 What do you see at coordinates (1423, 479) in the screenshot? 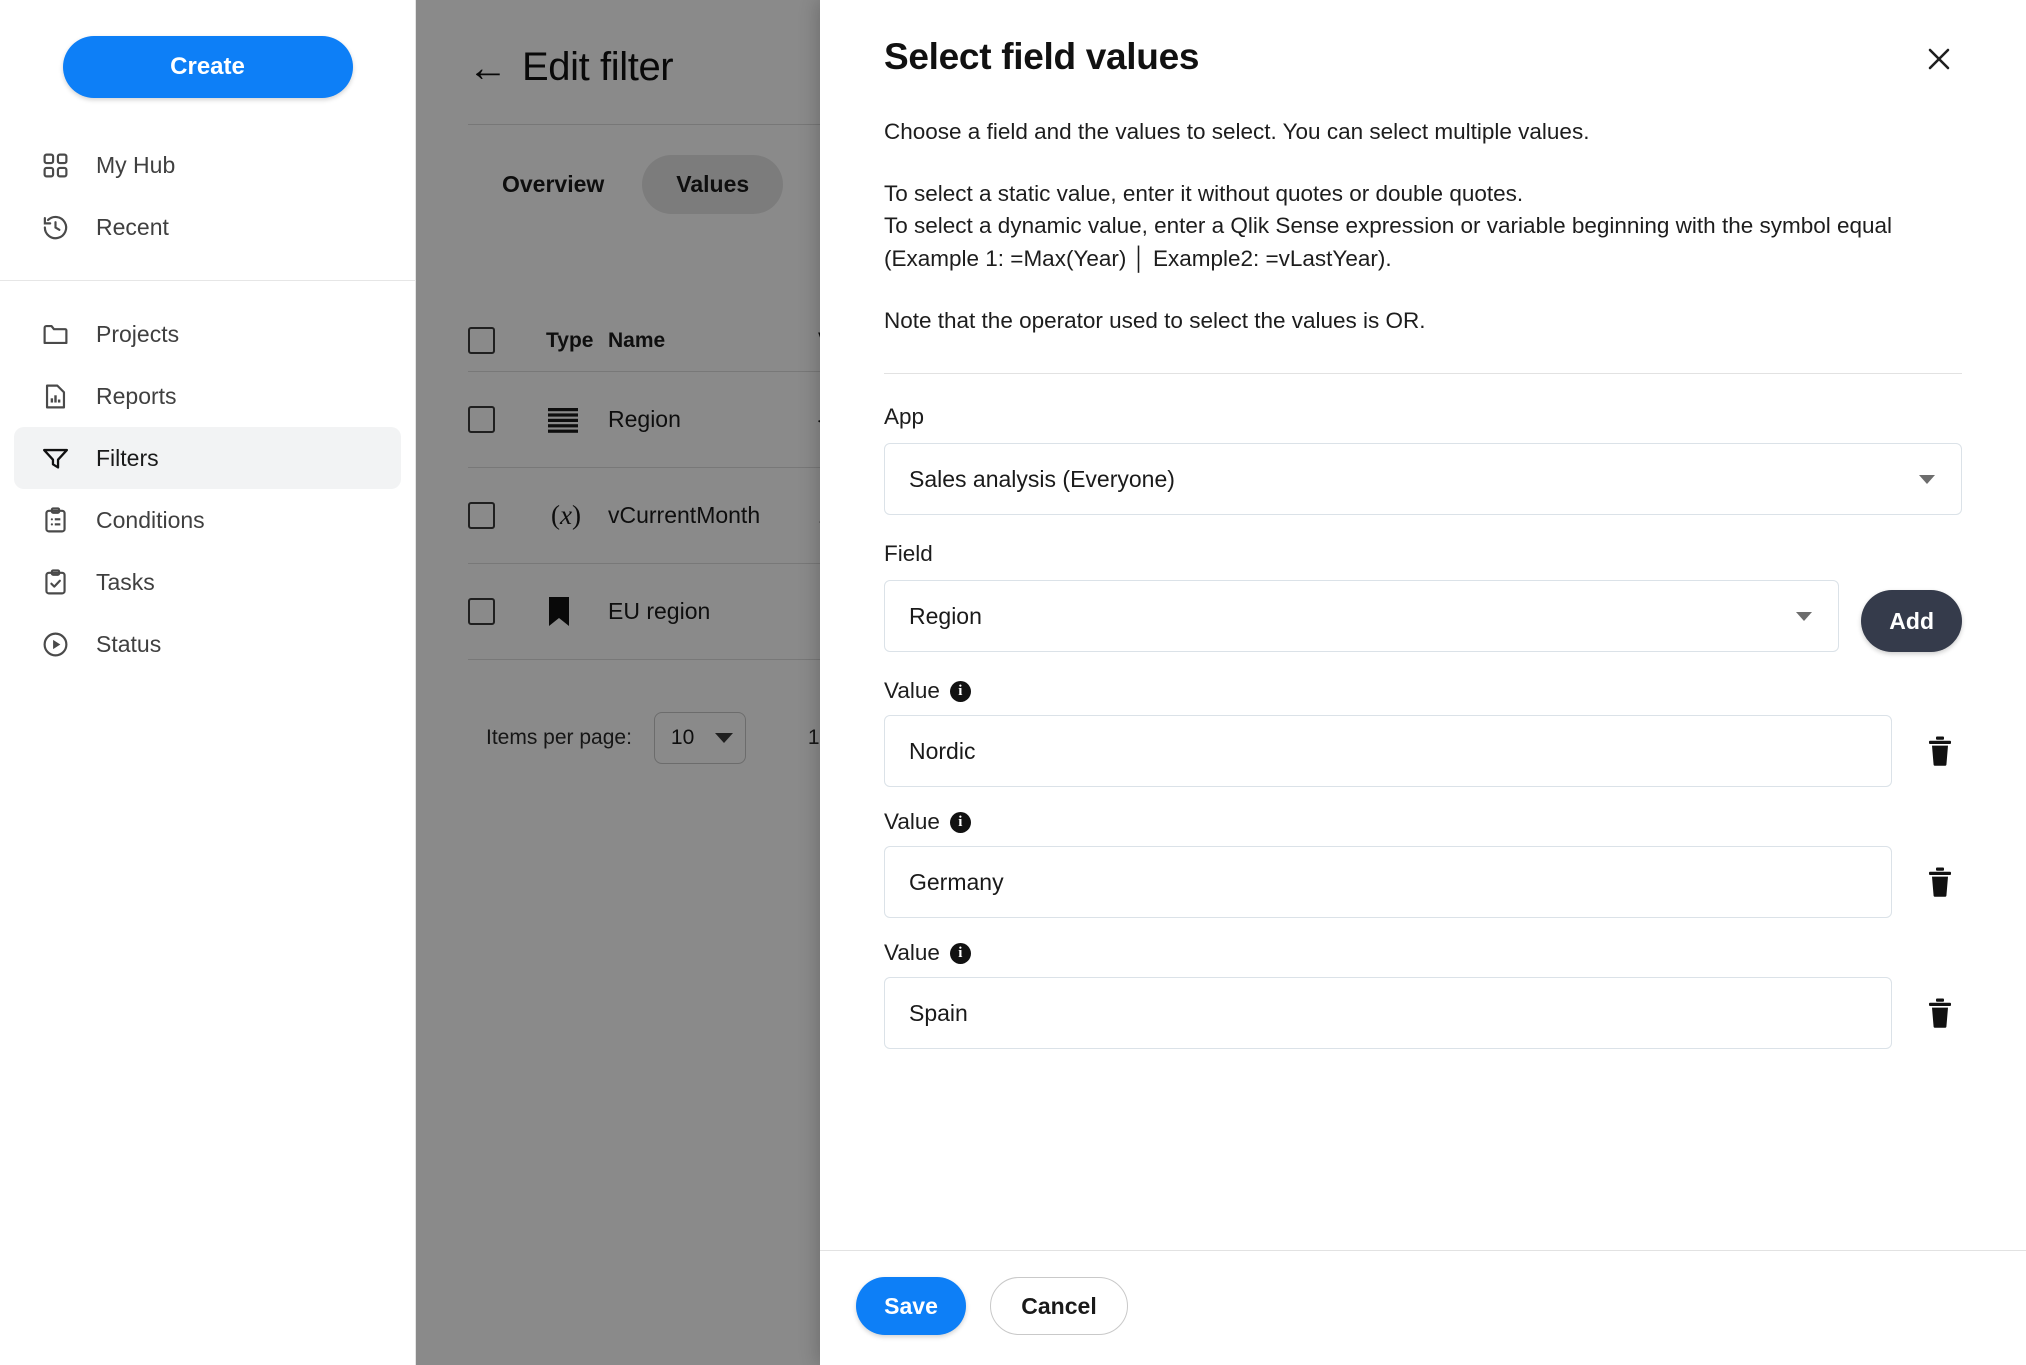
I see `app-select: Sales analysis (Everyone)` at bounding box center [1423, 479].